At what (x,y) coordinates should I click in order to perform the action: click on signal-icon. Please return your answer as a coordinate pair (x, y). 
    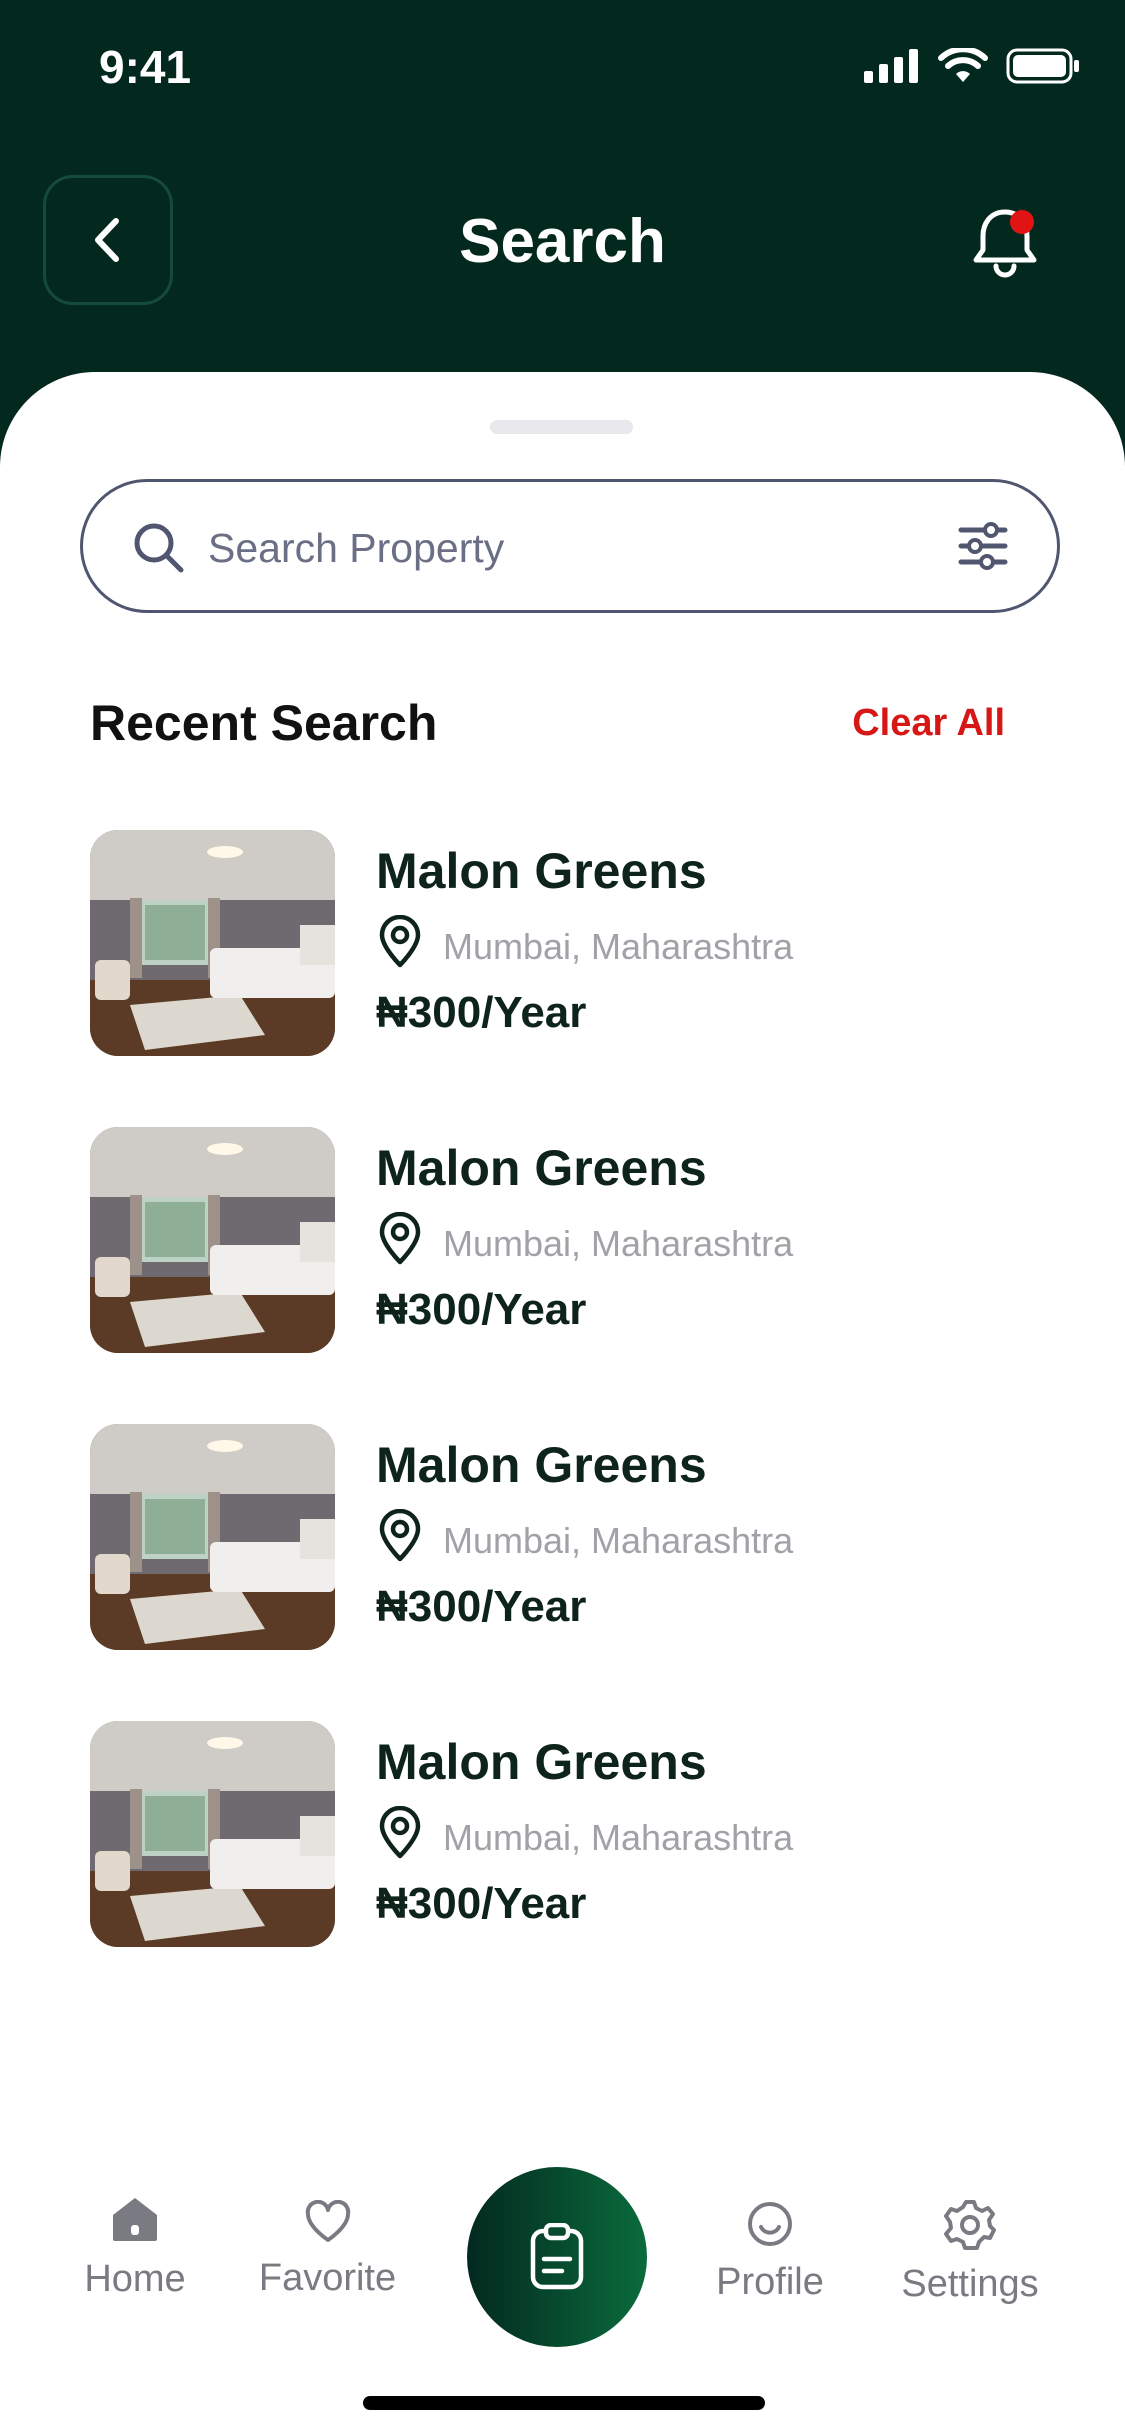
    Looking at the image, I should click on (891, 66).